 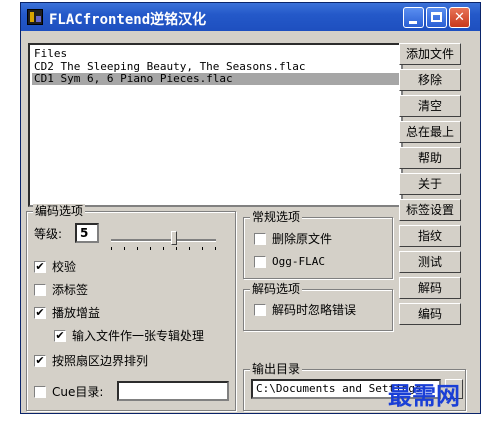 I want to click on delete-original-label: 删除原文件, so click(x=302, y=239).